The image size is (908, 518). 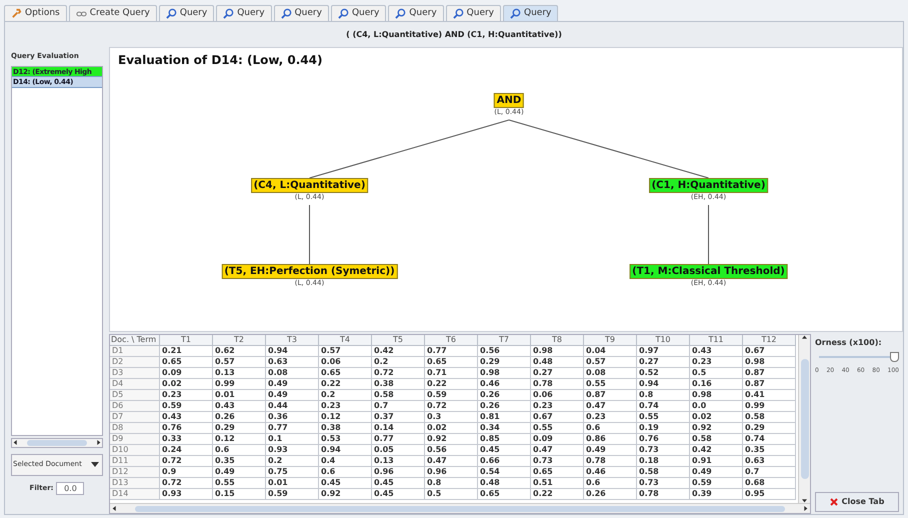 I want to click on table-cell: 0.49, so click(x=292, y=384).